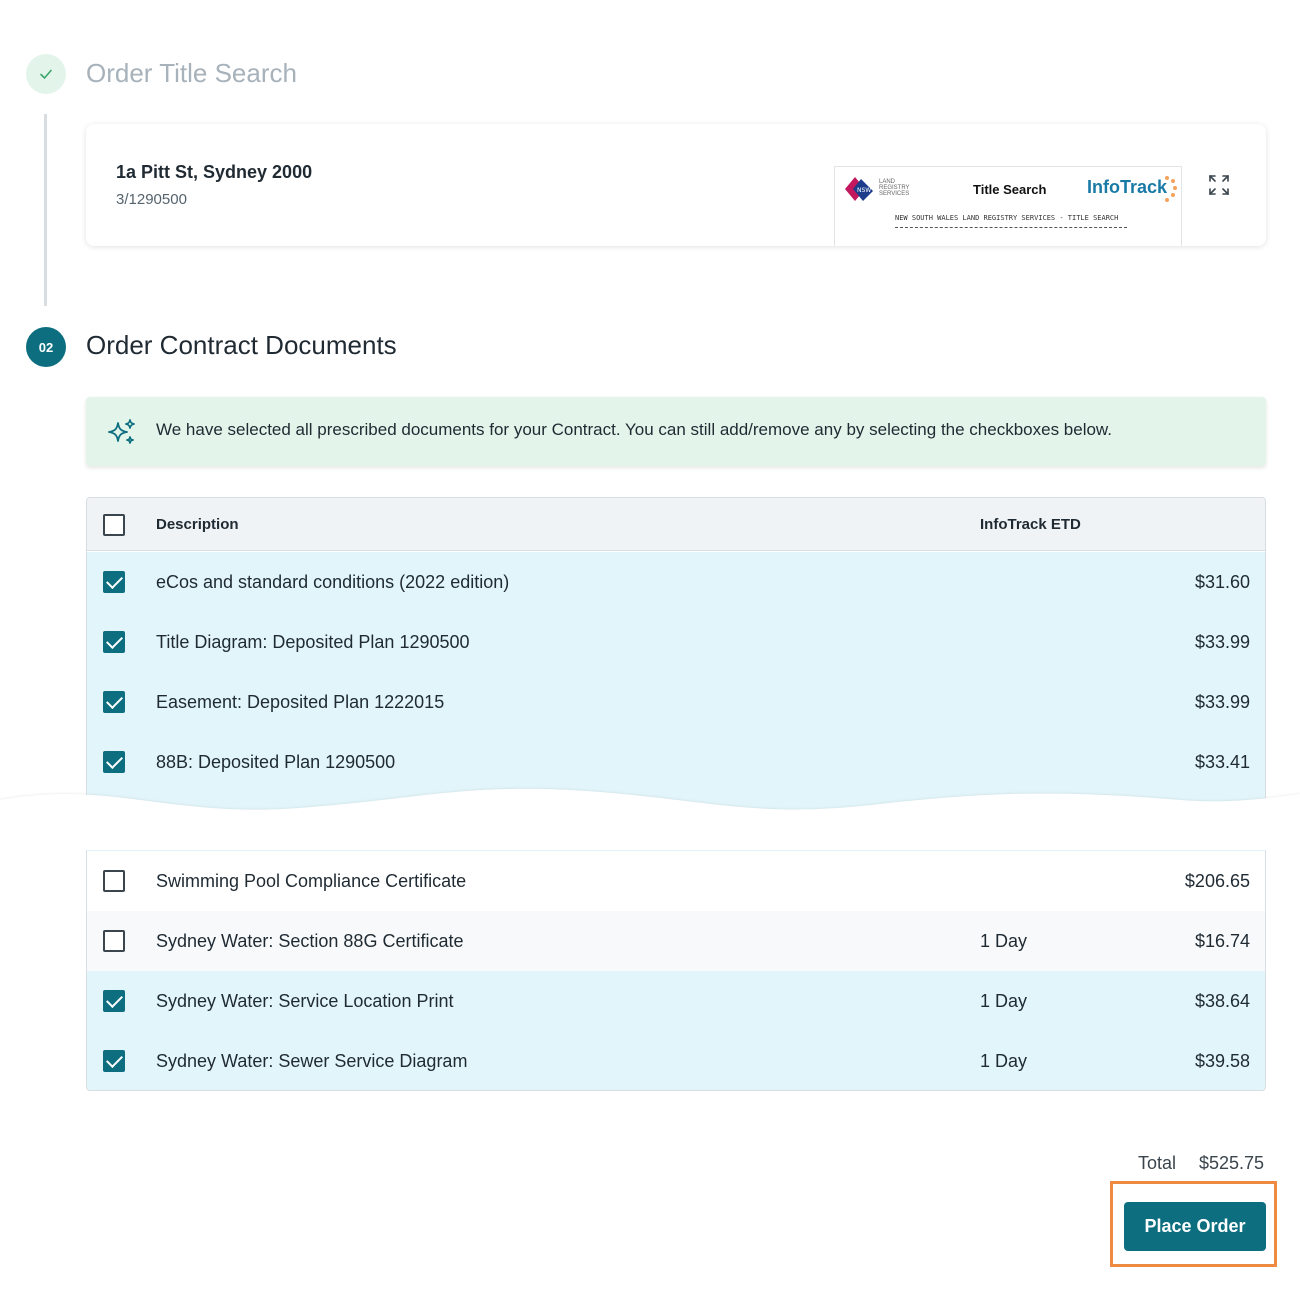 The height and width of the screenshot is (1296, 1300). What do you see at coordinates (114, 525) in the screenshot?
I see `select-all-checkbox` at bounding box center [114, 525].